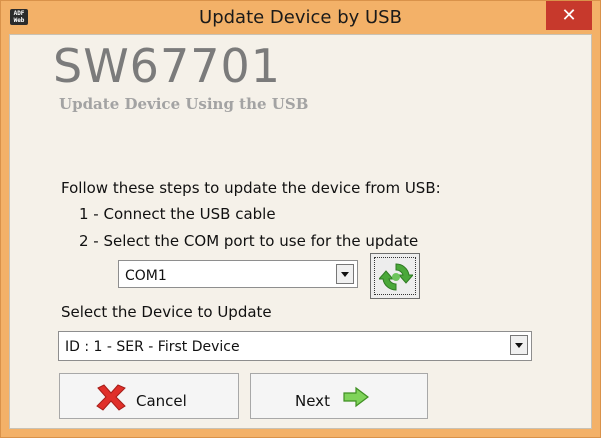 The height and width of the screenshot is (438, 601). I want to click on close-icon: ✕, so click(569, 15).